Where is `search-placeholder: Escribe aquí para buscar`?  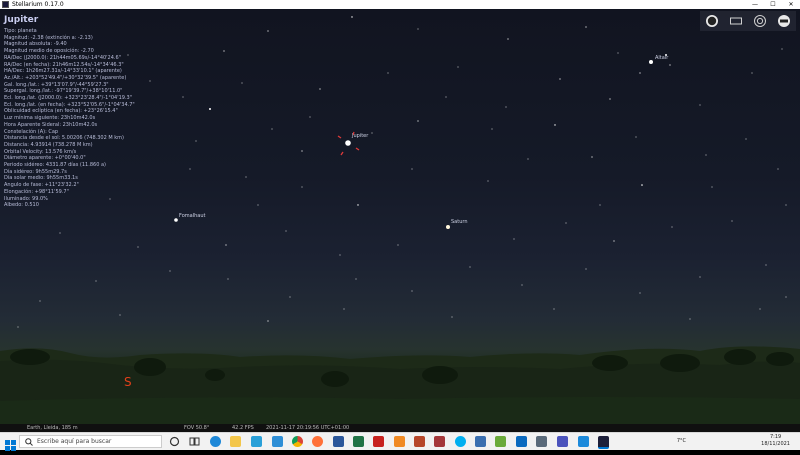 search-placeholder: Escribe aquí para buscar is located at coordinates (74, 441).